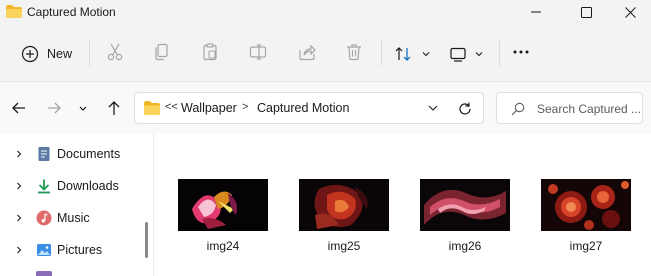 The image size is (651, 276). What do you see at coordinates (521, 52) in the screenshot?
I see `more-icon` at bounding box center [521, 52].